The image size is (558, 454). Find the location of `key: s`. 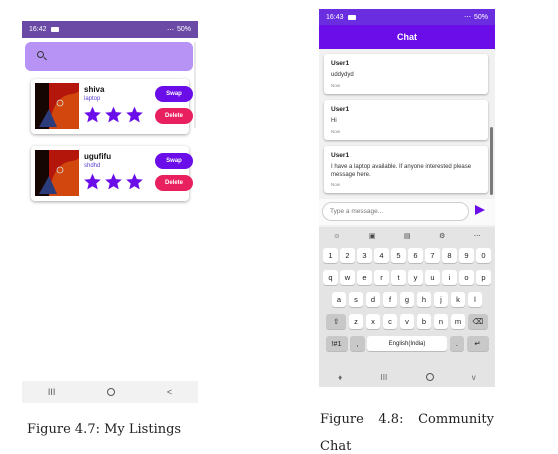

key: s is located at coordinates (356, 299).